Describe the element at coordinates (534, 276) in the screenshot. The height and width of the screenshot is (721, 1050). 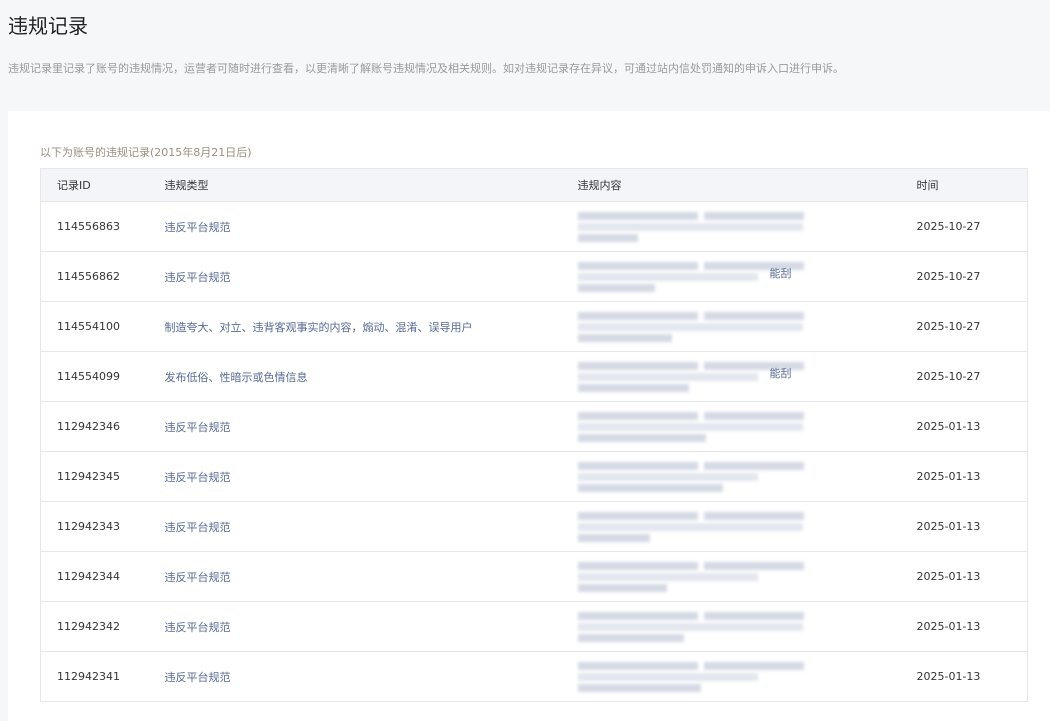
I see `table-row: 114556862 违反平台规范 能刮 2025-10-27` at that location.